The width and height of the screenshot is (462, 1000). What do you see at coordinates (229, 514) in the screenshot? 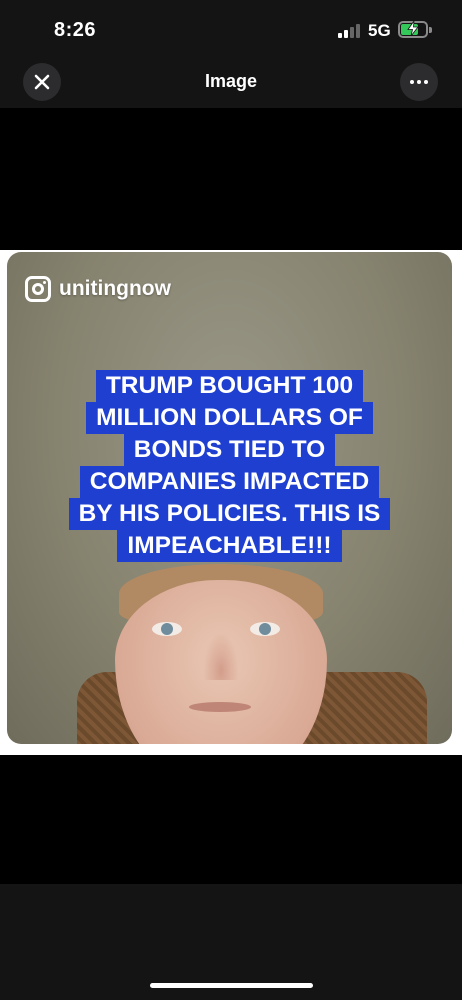
I see `caption-line: BY HIS POLICIES. THIS IS` at bounding box center [229, 514].